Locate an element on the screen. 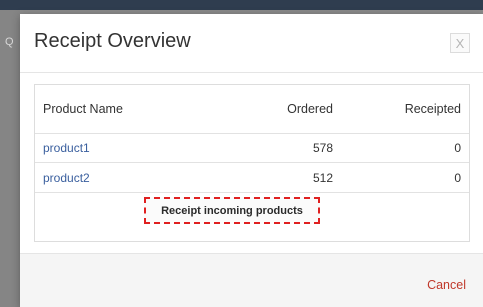 The height and width of the screenshot is (307, 483). close-icon: X is located at coordinates (460, 43).